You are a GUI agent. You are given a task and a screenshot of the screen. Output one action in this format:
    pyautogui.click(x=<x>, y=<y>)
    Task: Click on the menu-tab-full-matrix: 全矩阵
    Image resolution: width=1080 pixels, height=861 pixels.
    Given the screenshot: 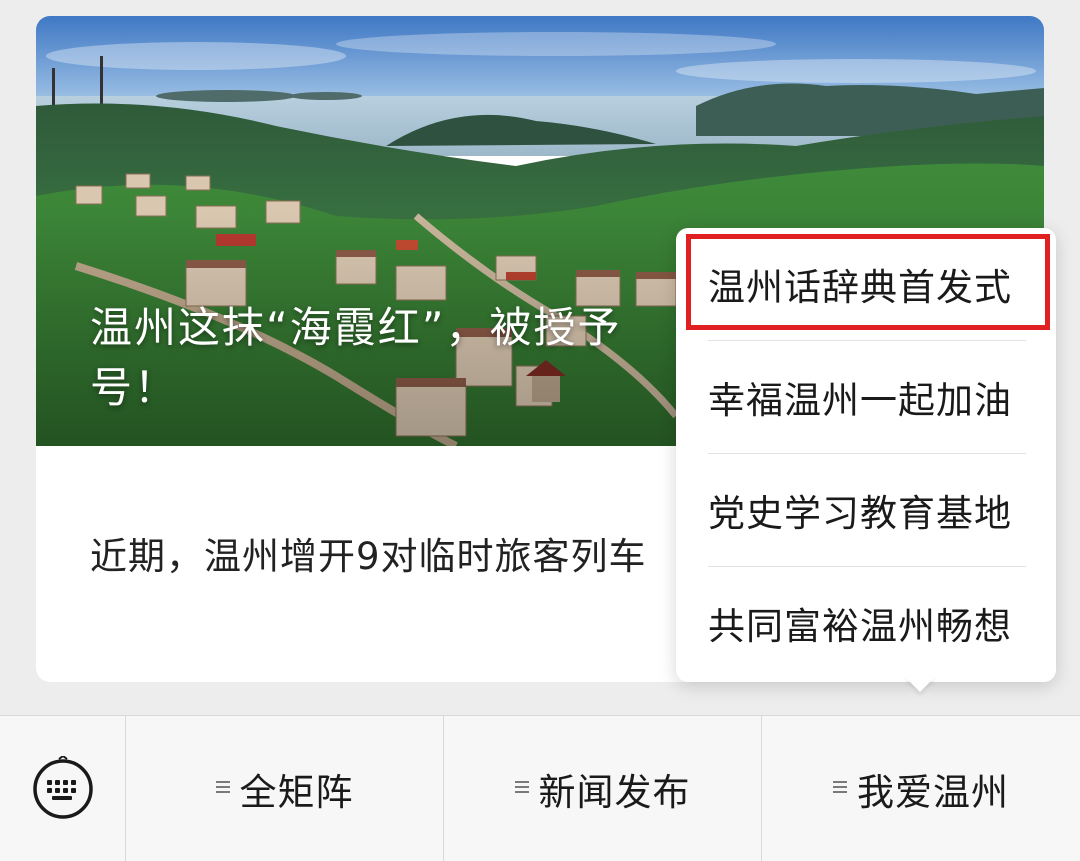 What is the action you would take?
    pyautogui.click(x=284, y=788)
    